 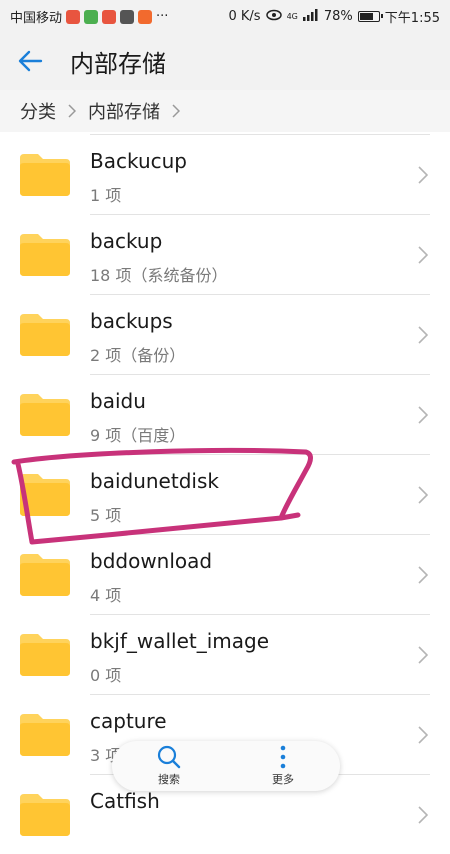 I want to click on shield-icon, so click(x=127, y=16).